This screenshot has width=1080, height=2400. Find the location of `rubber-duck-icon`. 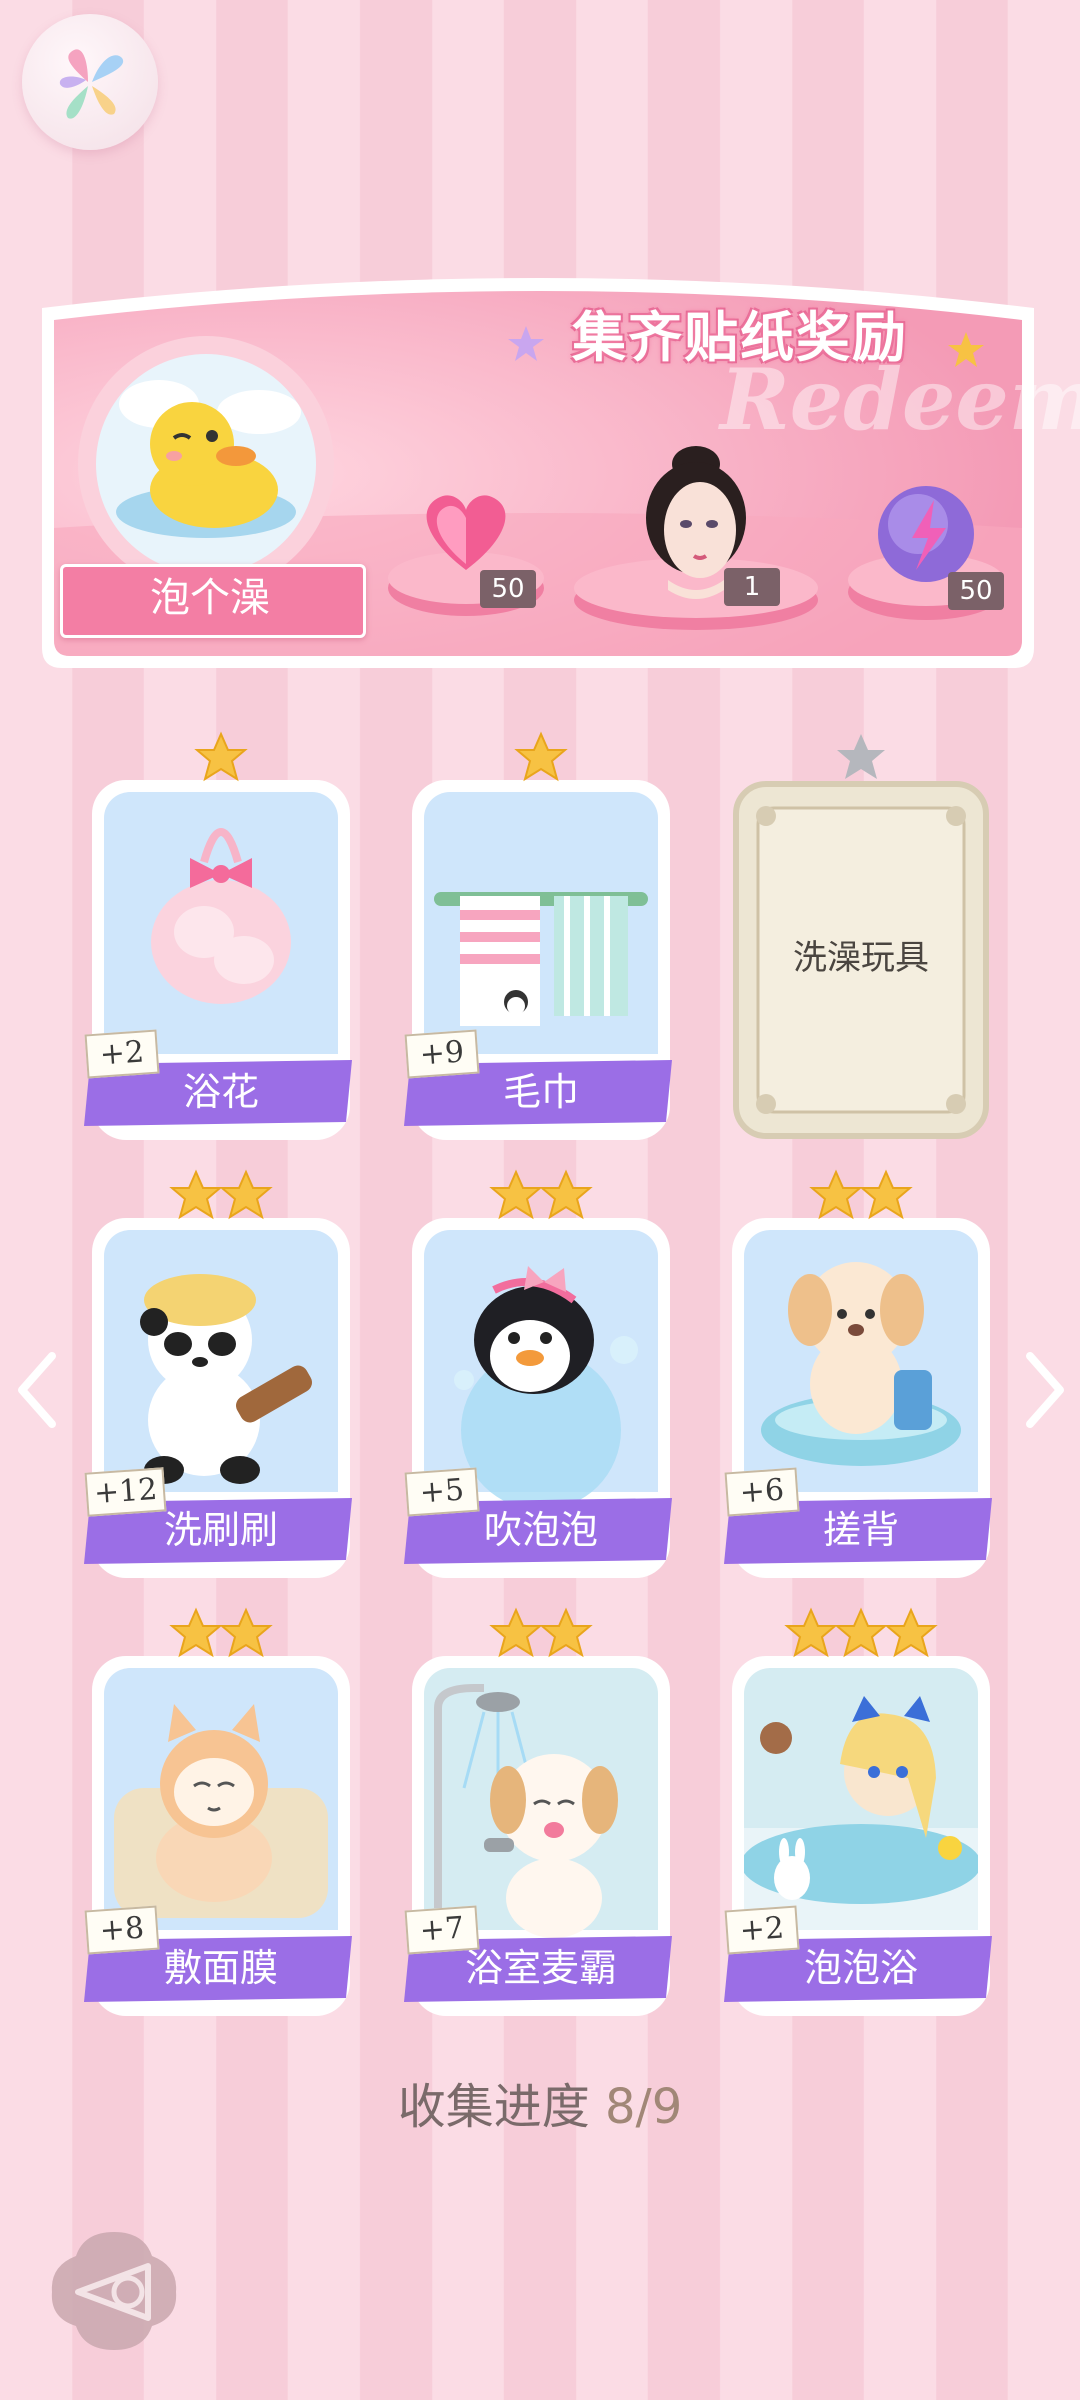

rubber-duck-icon is located at coordinates (206, 464).